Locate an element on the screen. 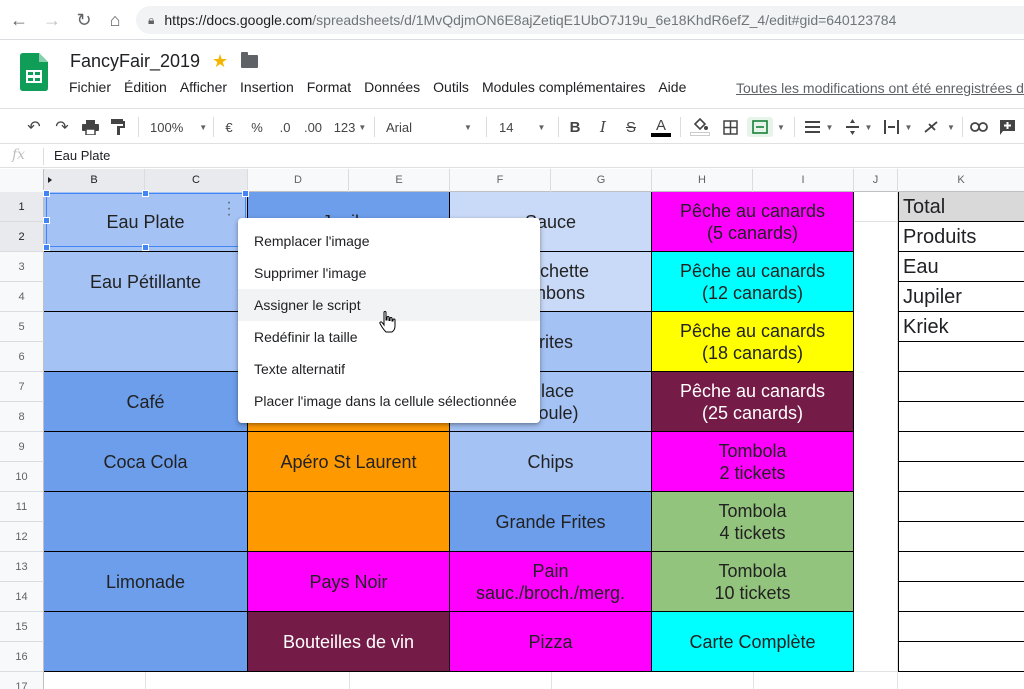 This screenshot has height=689, width=1024. row-header: 2 is located at coordinates (22, 237).